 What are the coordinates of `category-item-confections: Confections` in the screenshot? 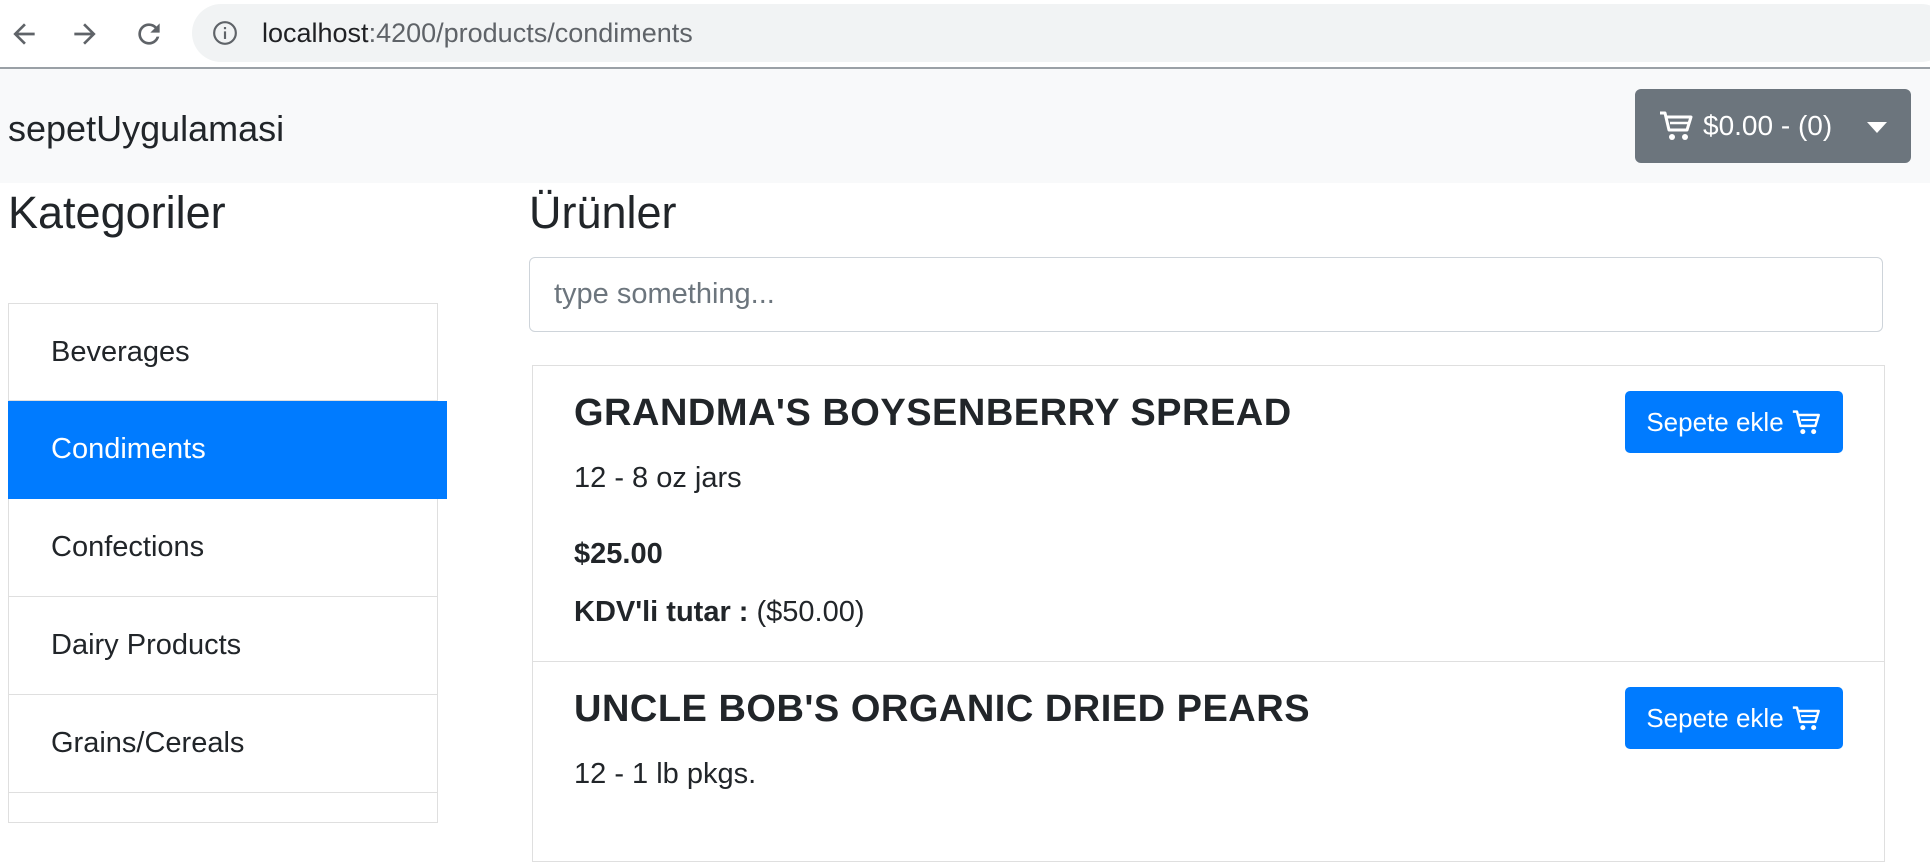 It's located at (223, 548).